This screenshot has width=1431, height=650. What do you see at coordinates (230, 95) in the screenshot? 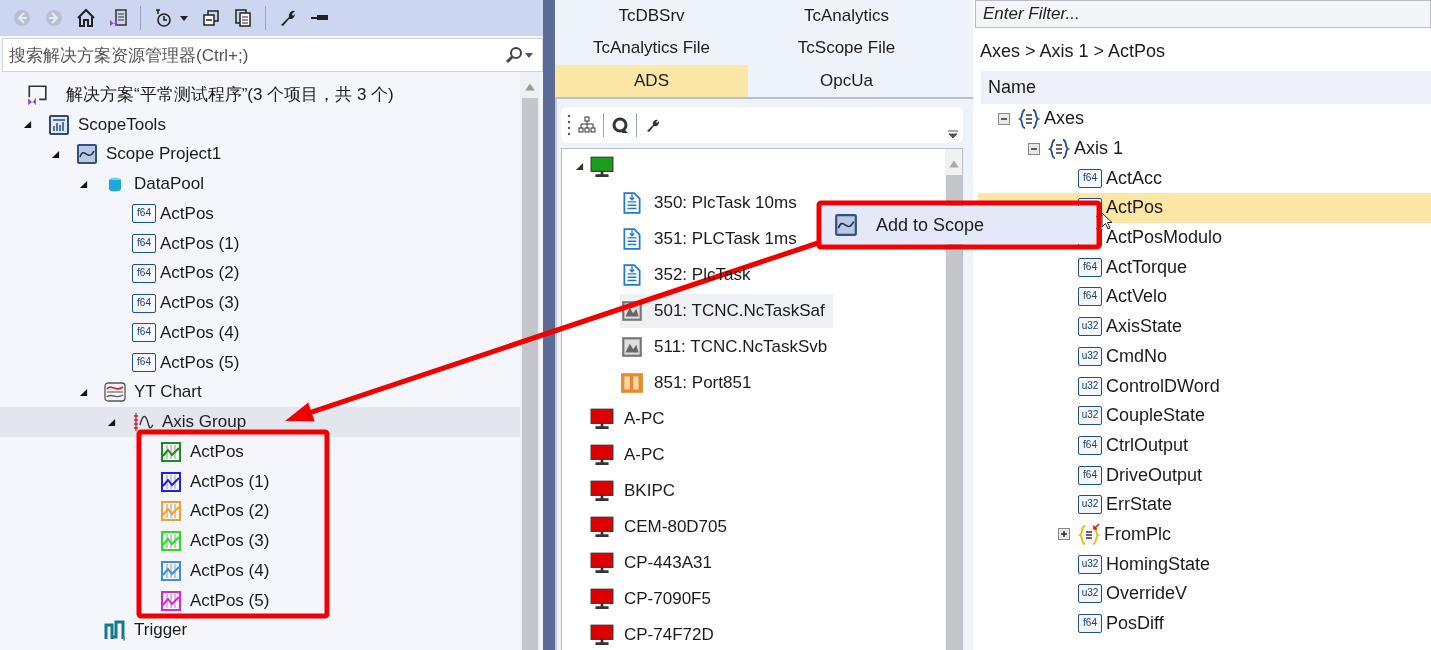
I see `solution-label: 解决方案“平常测试程序”(3 个项目，共 3 个)` at bounding box center [230, 95].